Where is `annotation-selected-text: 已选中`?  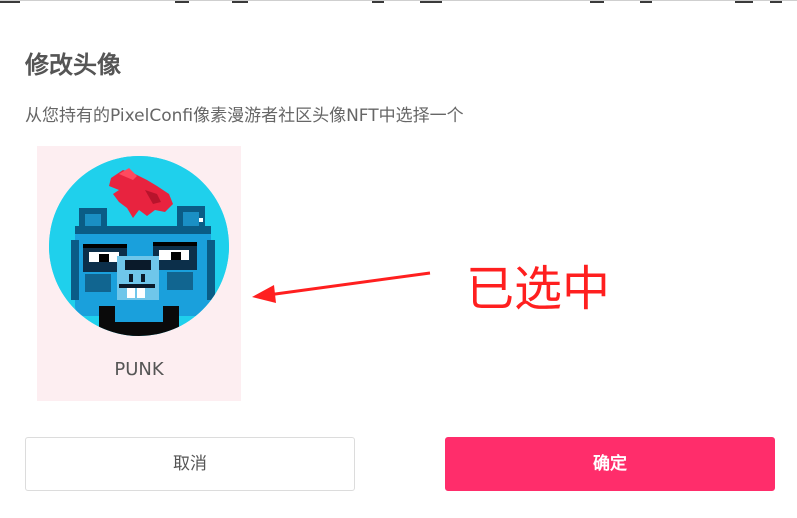
annotation-selected-text: 已选中 is located at coordinates (538, 289).